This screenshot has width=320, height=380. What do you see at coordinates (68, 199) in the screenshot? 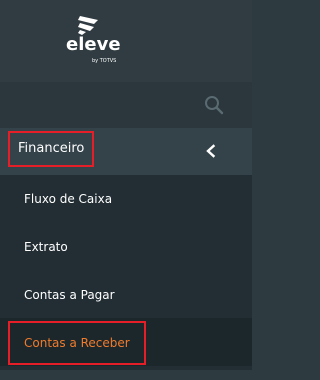
I see `submenu-item-label: Fluxo de Caixa` at bounding box center [68, 199].